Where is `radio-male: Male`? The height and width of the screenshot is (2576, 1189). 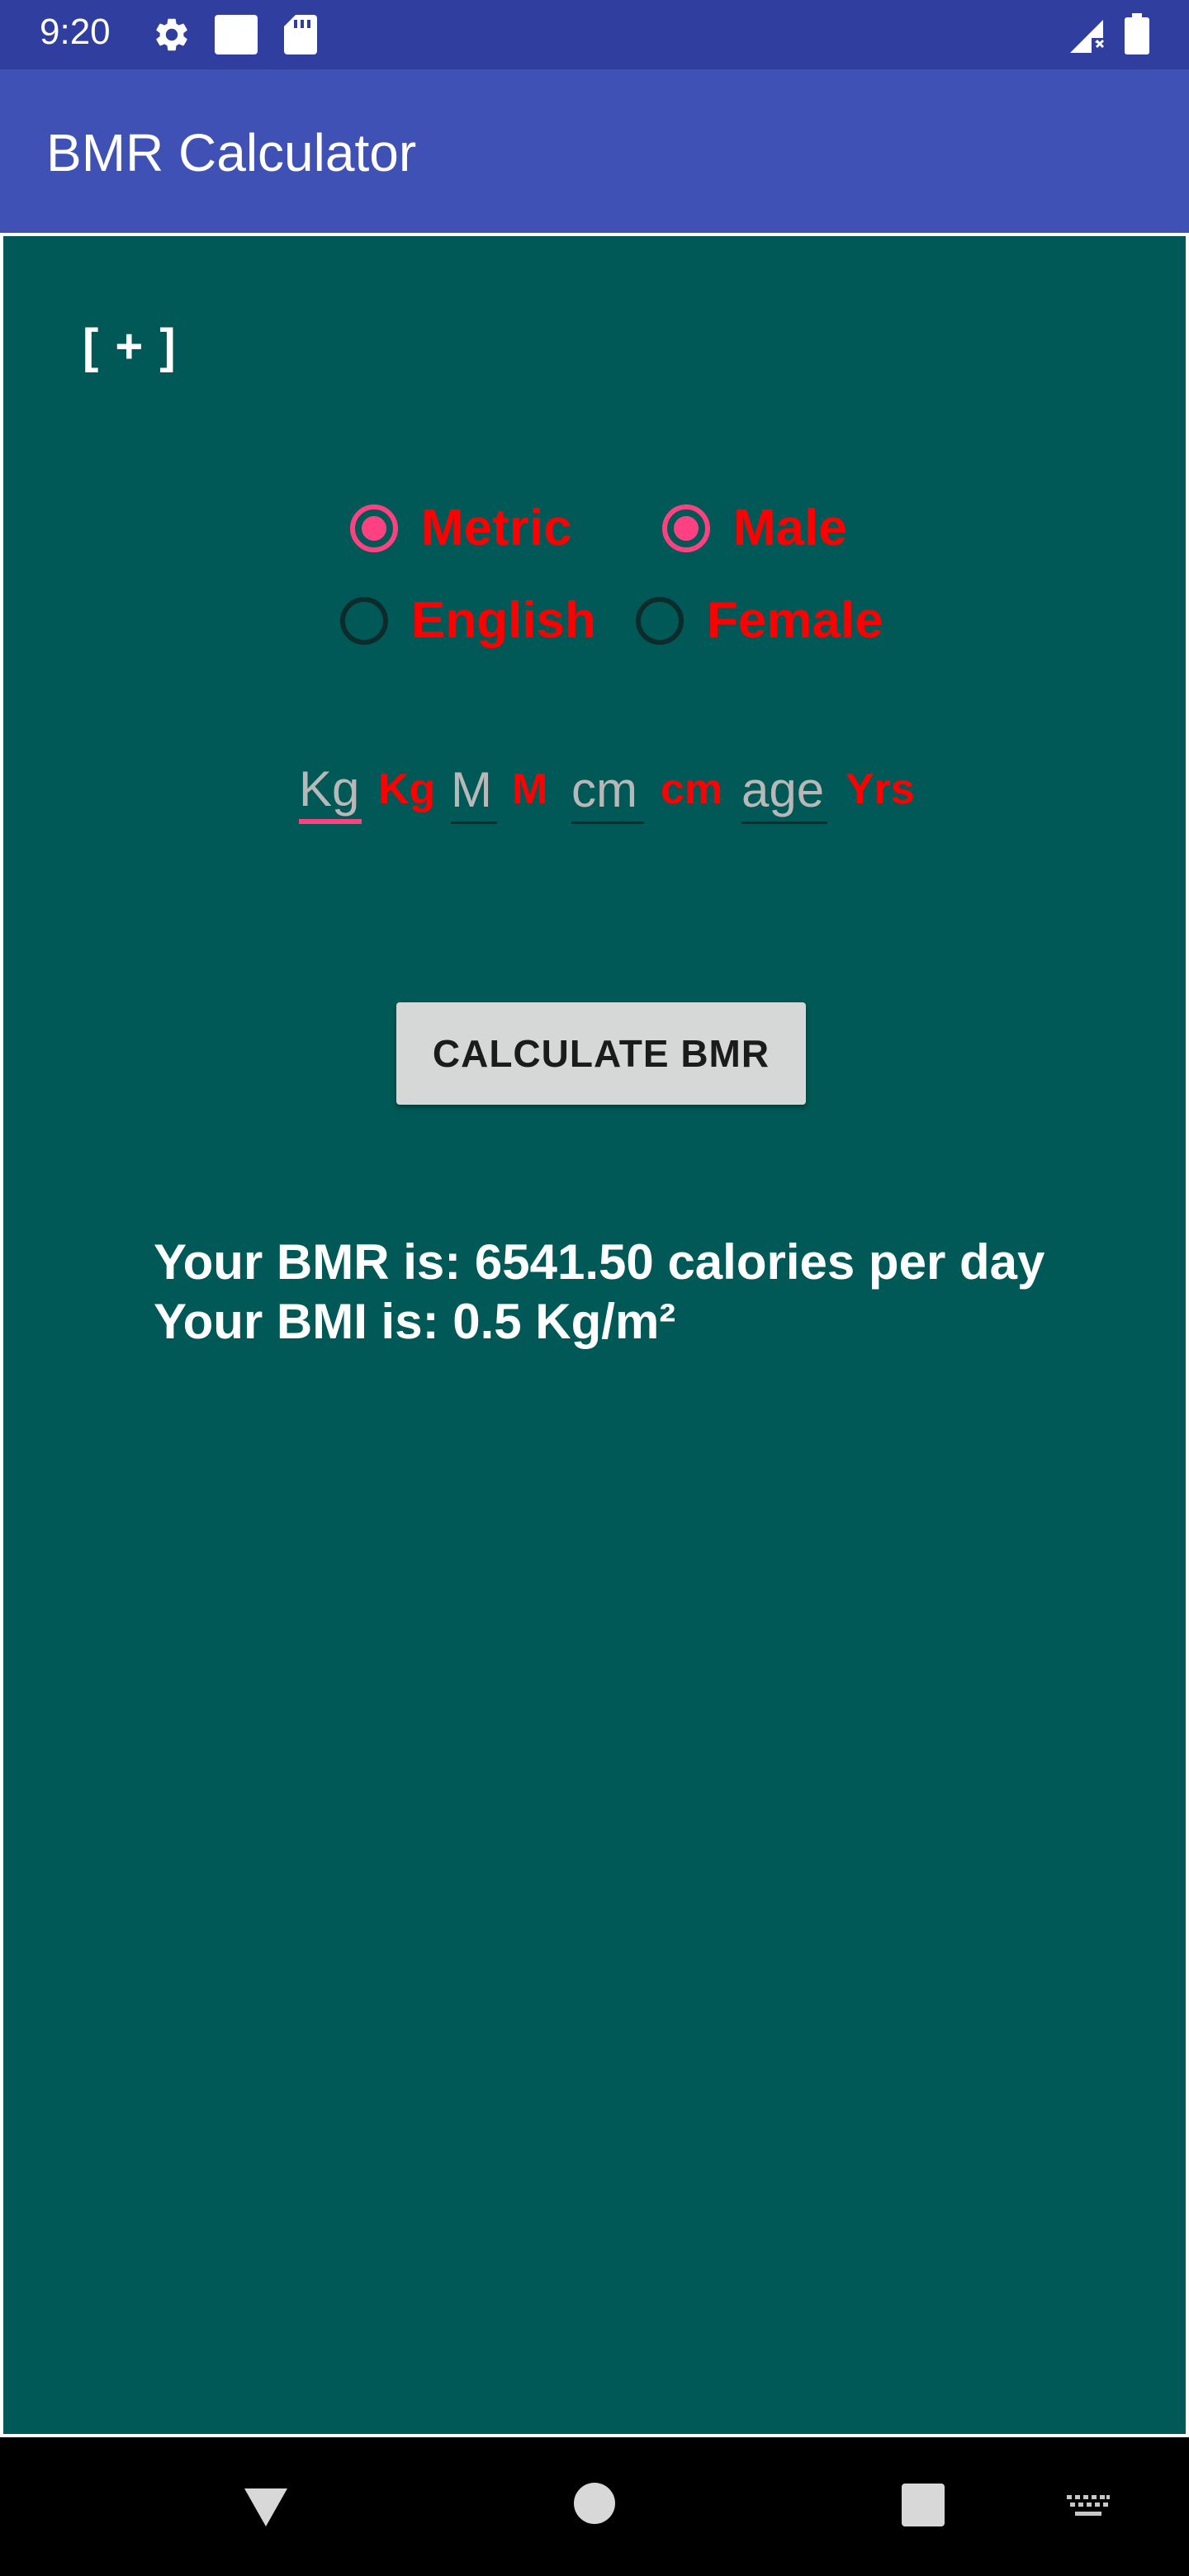
radio-male: Male is located at coordinates (754, 528).